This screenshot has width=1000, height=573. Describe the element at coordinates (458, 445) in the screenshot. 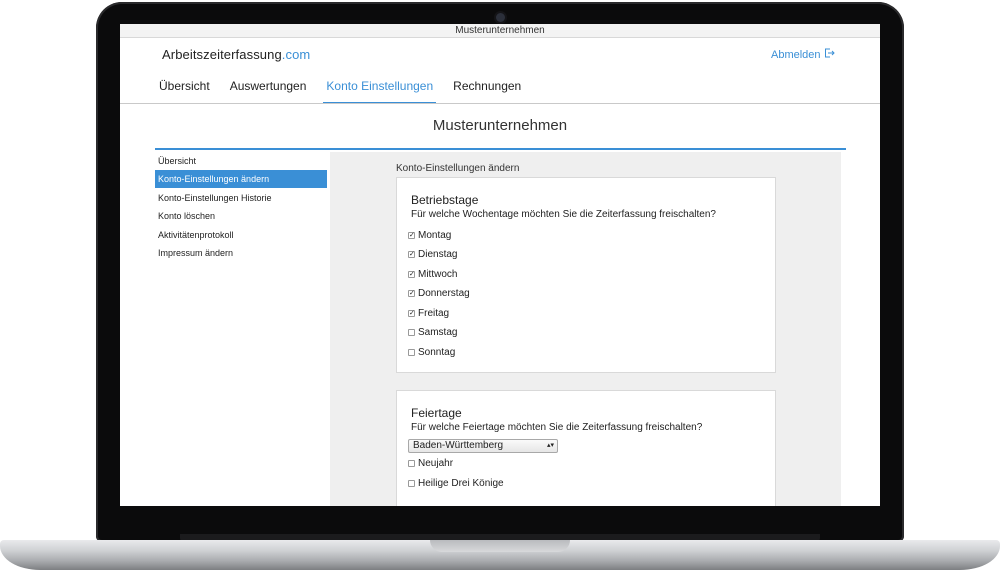

I see `region-select-value: Baden-Württemberg` at that location.